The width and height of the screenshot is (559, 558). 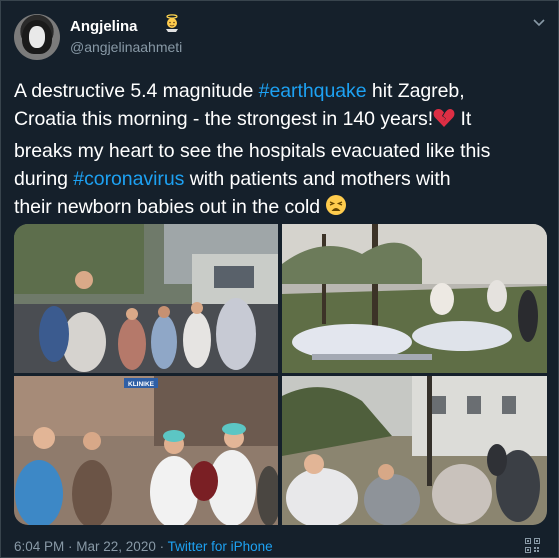 I want to click on angel-emoji-icon, so click(x=172, y=23).